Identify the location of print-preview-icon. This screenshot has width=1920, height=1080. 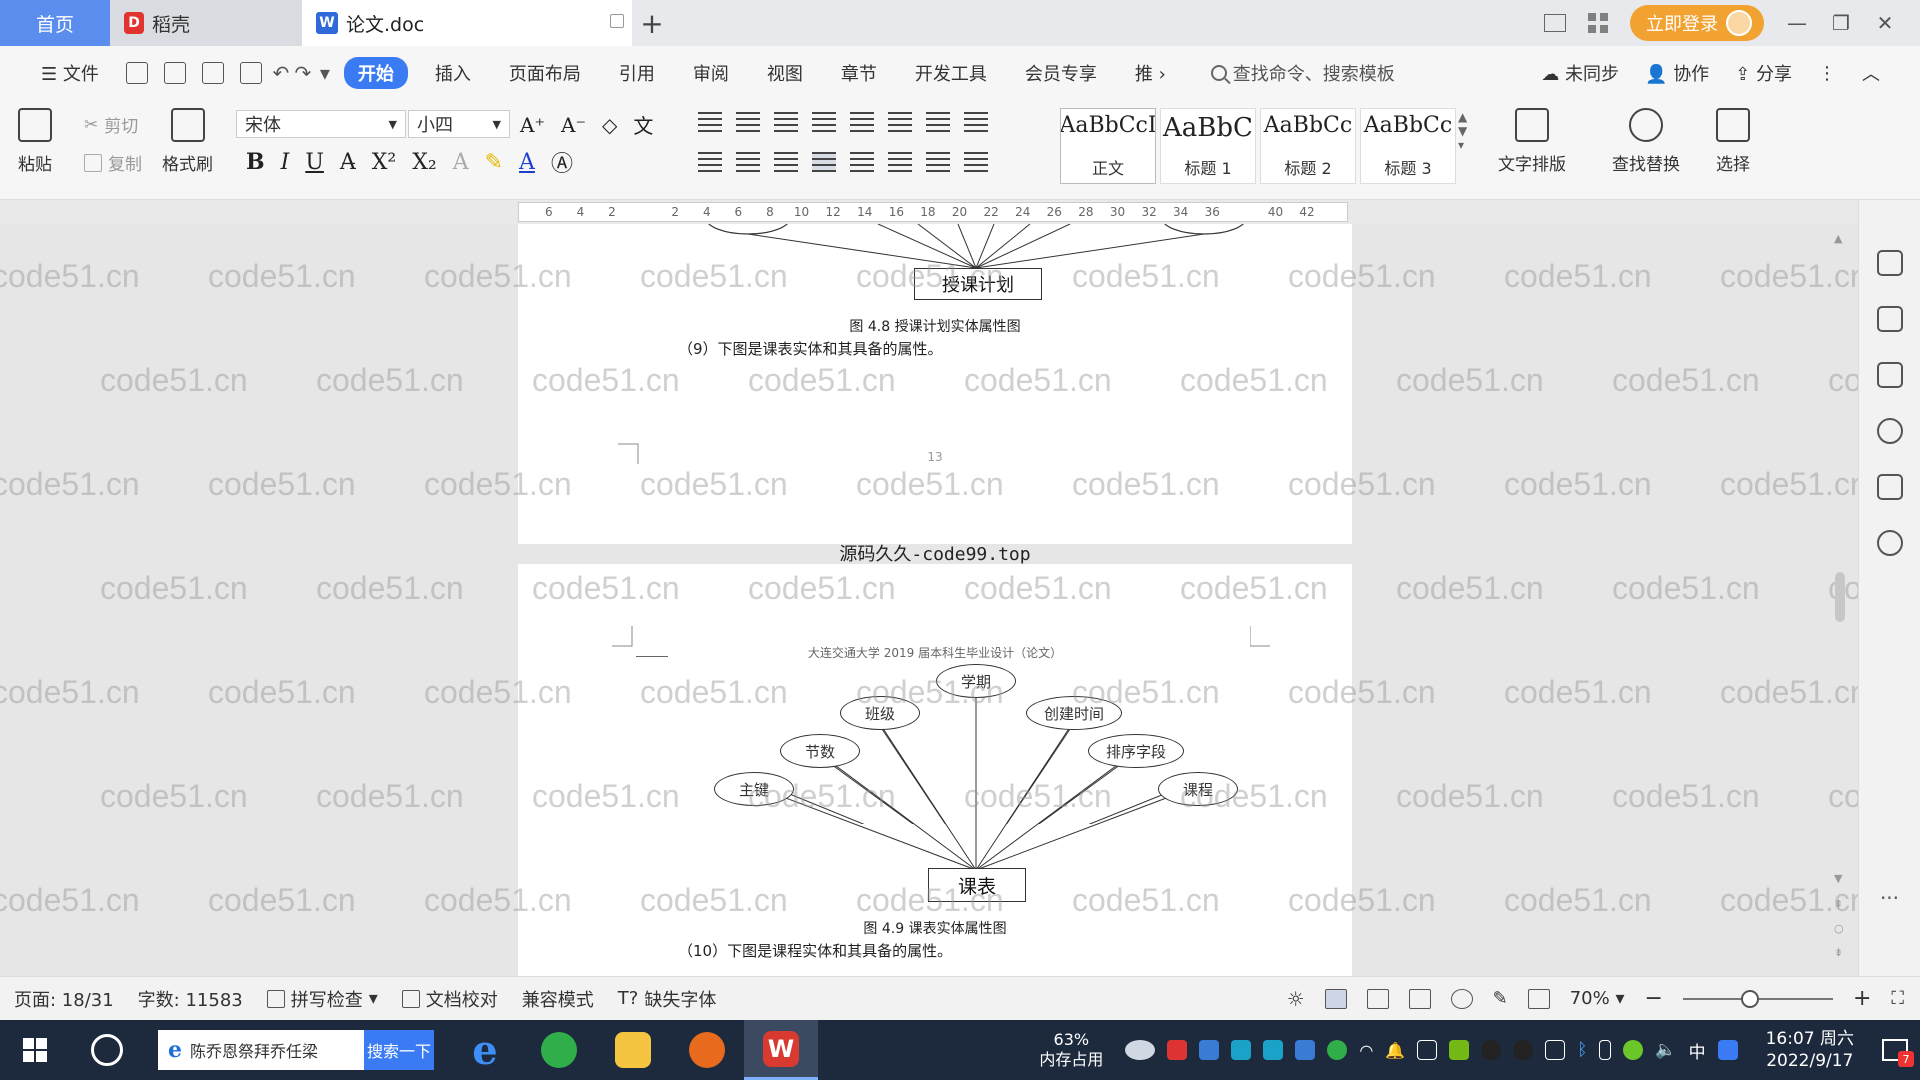
(250, 73).